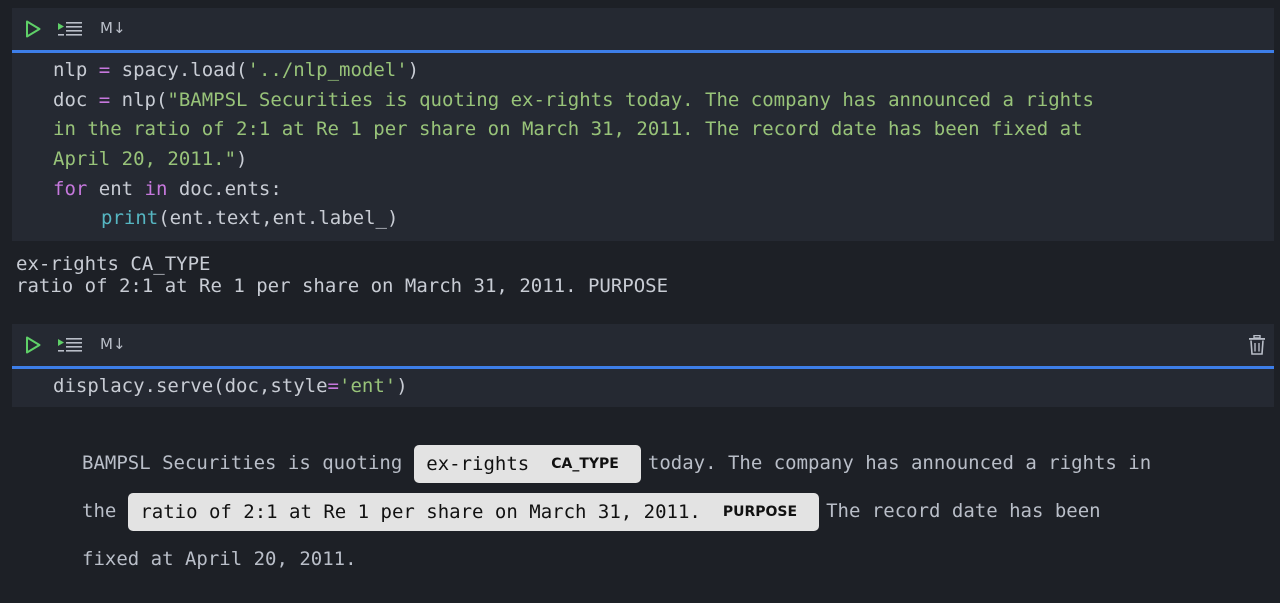 This screenshot has width=1280, height=603. Describe the element at coordinates (760, 512) in the screenshot. I see `entity-label: PURPOSE` at that location.